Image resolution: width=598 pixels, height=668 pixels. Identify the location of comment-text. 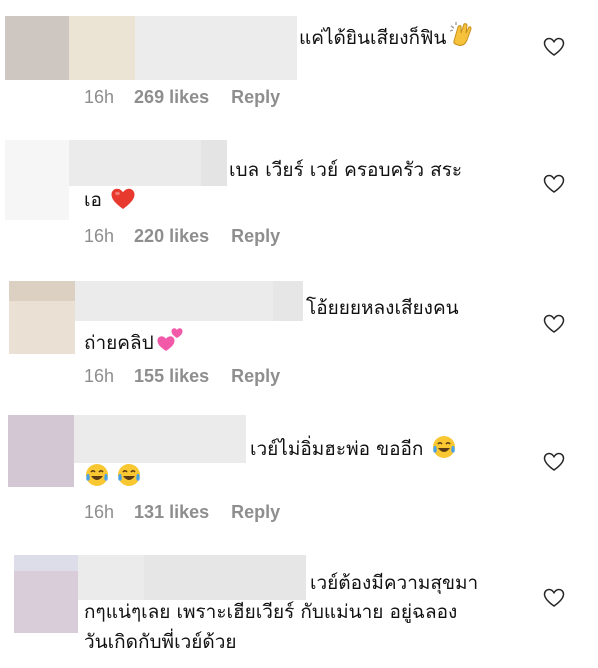
(113, 479).